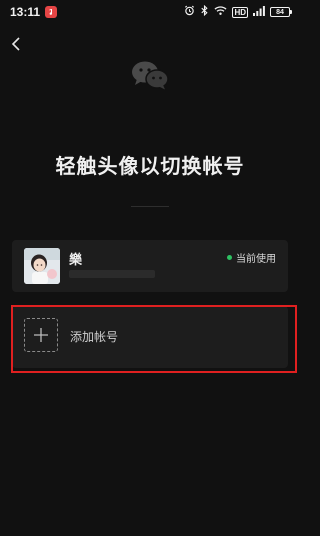 Image resolution: width=320 pixels, height=536 pixels. I want to click on page-title: 轻触头像以切换帐号, so click(150, 166).